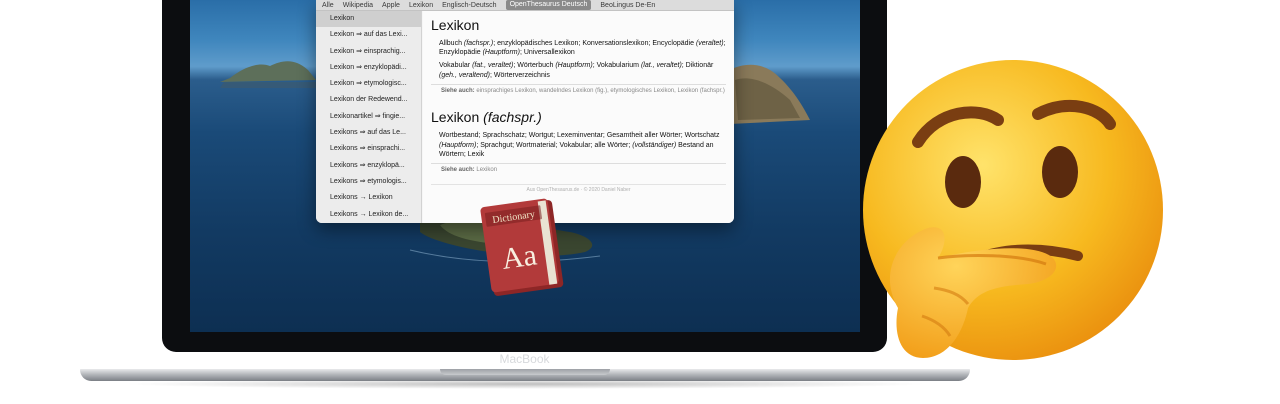 This screenshot has width=1280, height=404. Describe the element at coordinates (524, 359) in the screenshot. I see `macbook-label: MacBook` at that location.